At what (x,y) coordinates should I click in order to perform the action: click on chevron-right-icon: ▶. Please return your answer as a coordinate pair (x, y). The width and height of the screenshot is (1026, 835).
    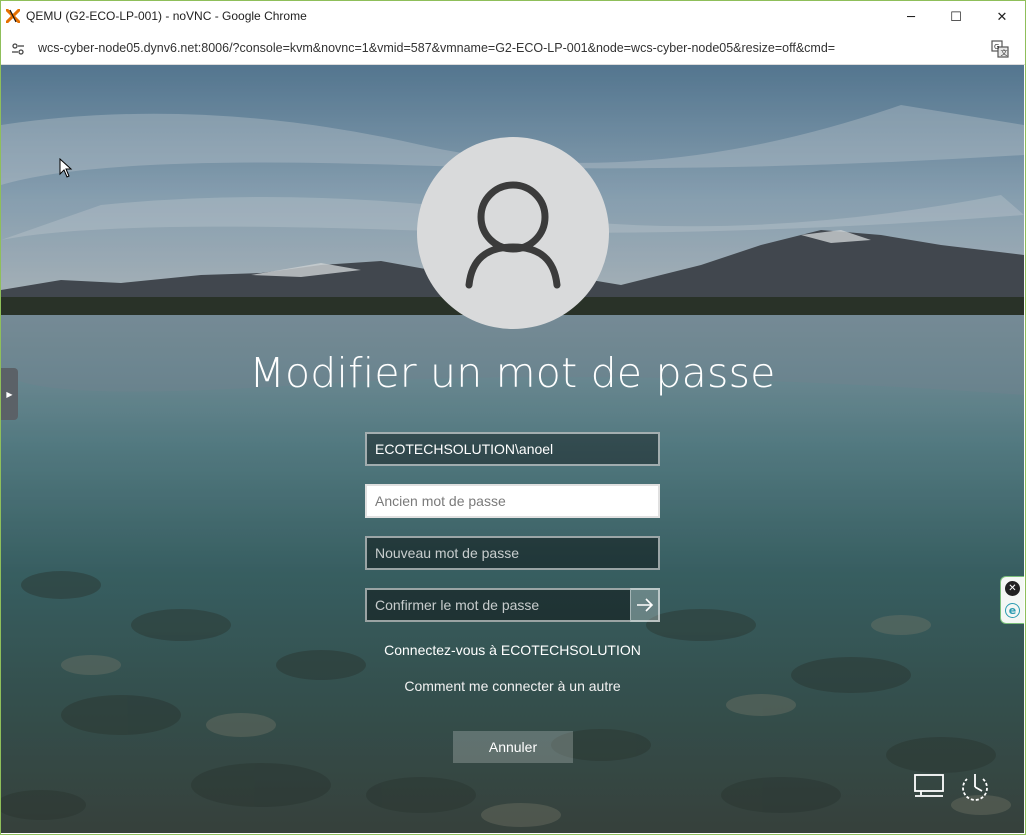
    Looking at the image, I should click on (9, 394).